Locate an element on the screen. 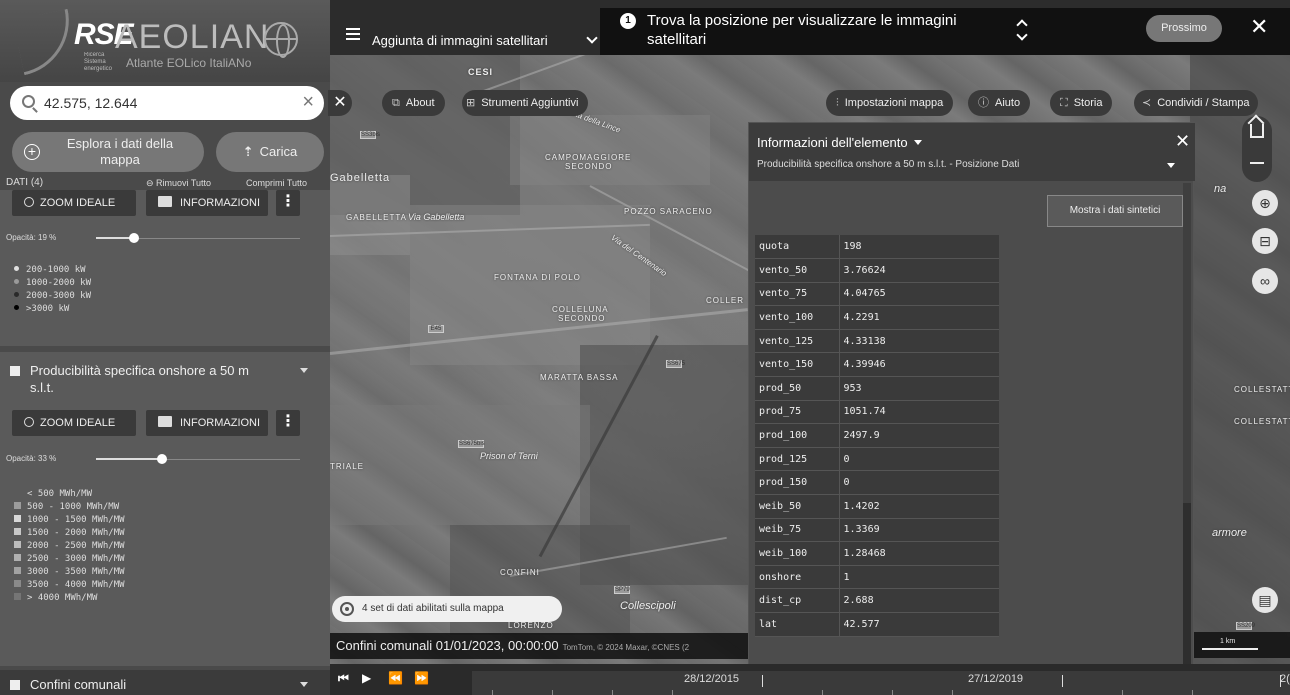 This screenshot has height=695, width=1290. map-attribution: TomTom, © 2024 Maxar, ©CNES (2 is located at coordinates (626, 647).